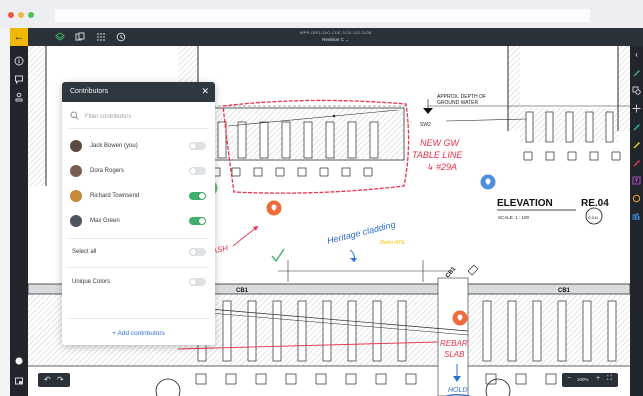 The width and height of the screenshot is (643, 396). Describe the element at coordinates (11, 15) in the screenshot. I see `close-window-dot` at that location.